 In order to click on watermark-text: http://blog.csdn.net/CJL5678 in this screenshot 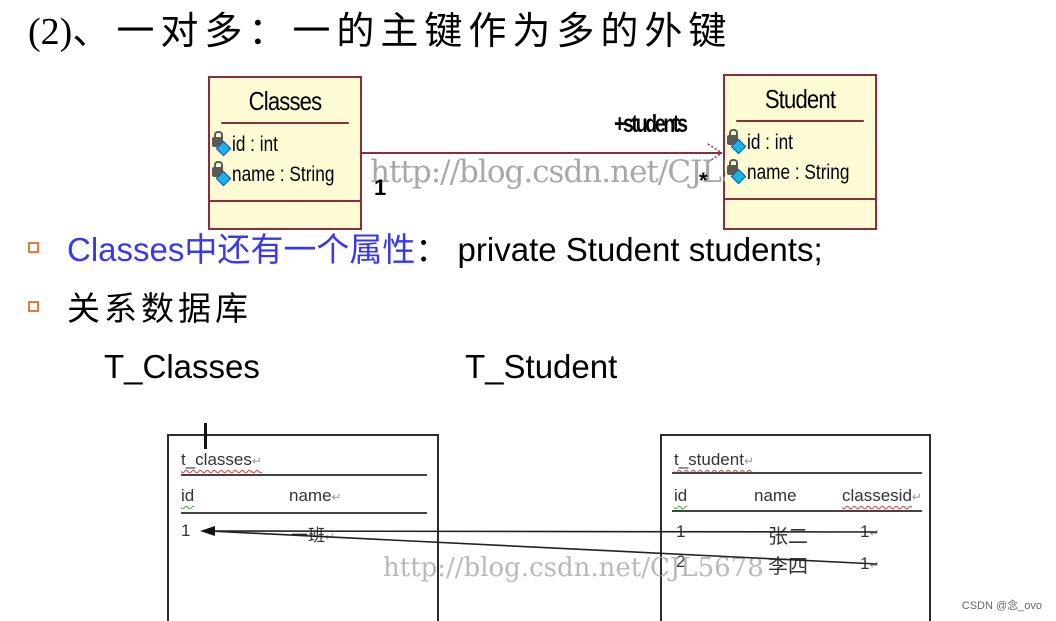, I will do `click(547, 172)`.